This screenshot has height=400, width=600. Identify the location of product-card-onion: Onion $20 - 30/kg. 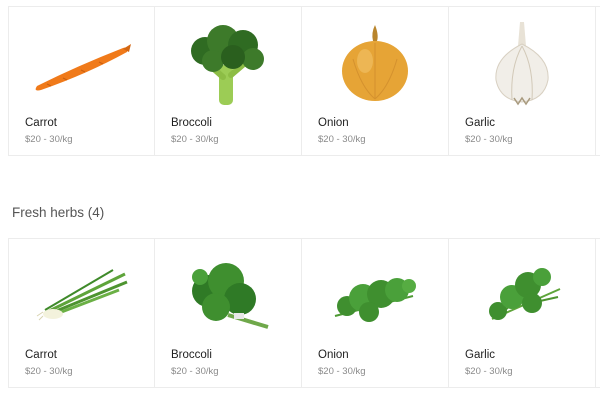
(375, 81).